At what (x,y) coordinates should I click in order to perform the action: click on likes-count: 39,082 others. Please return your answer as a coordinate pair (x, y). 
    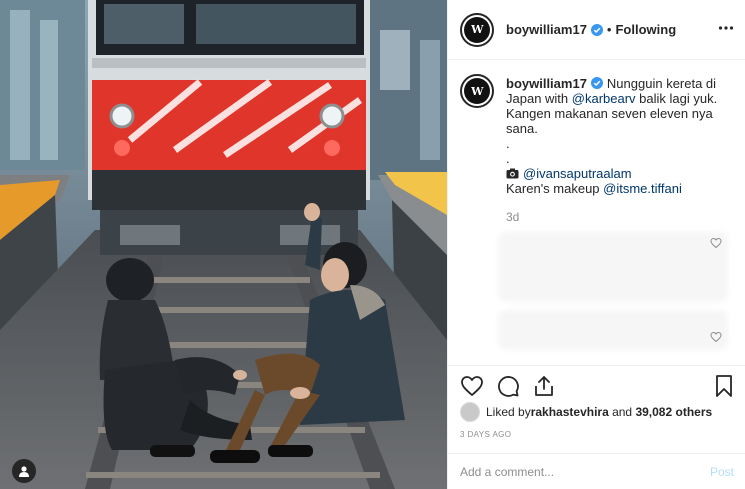
    Looking at the image, I should click on (673, 412).